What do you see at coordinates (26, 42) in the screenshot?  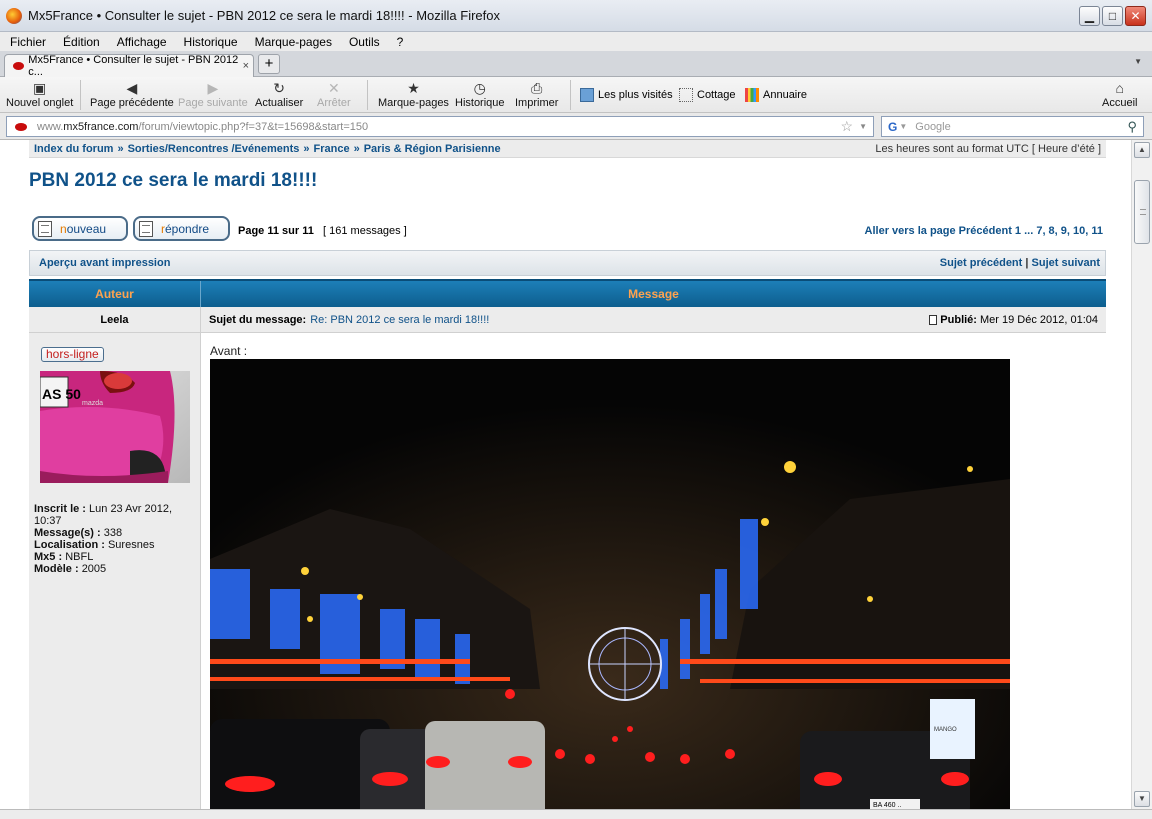 I see `menu-fichier: Fichier` at bounding box center [26, 42].